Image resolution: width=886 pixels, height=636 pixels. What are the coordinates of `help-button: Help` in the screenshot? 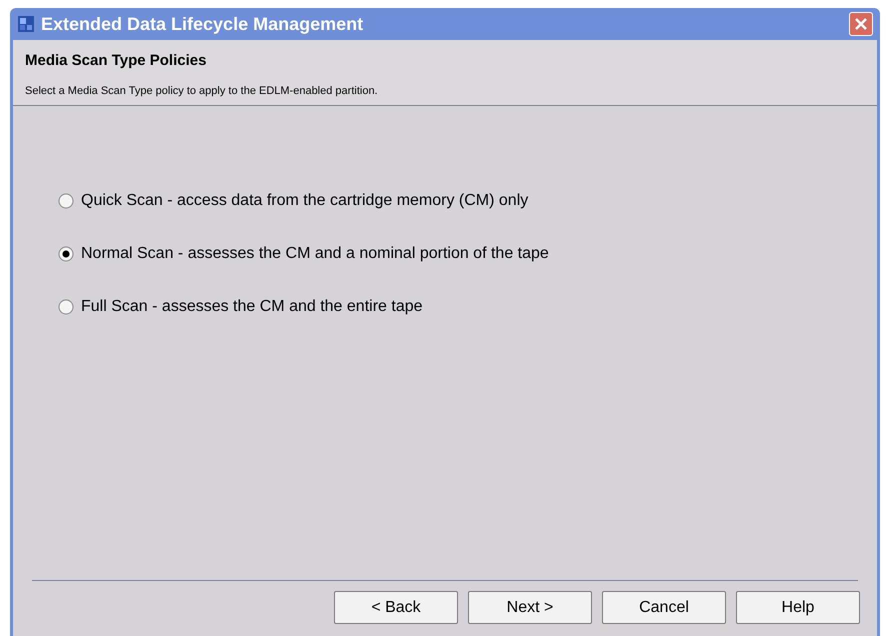 It's located at (798, 607).